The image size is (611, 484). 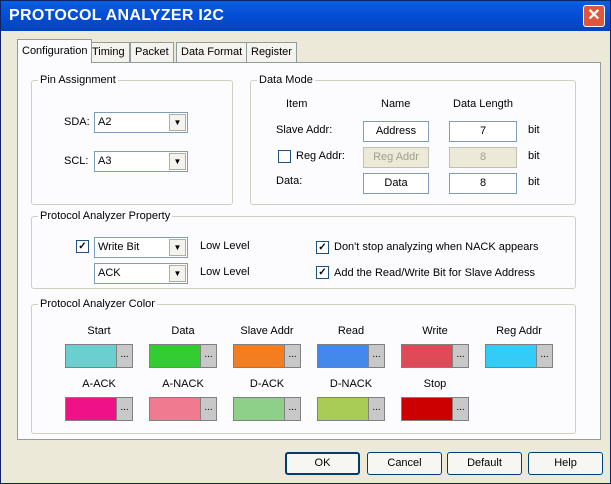 I want to click on color-label: Reg Addr, so click(x=519, y=331).